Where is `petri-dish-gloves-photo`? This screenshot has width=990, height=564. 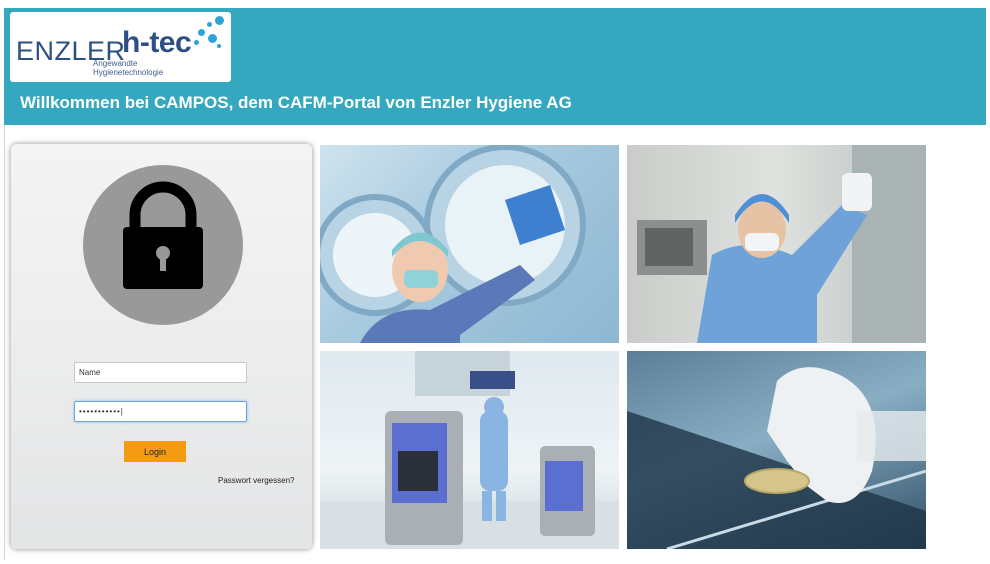
petri-dish-gloves-photo is located at coordinates (776, 450).